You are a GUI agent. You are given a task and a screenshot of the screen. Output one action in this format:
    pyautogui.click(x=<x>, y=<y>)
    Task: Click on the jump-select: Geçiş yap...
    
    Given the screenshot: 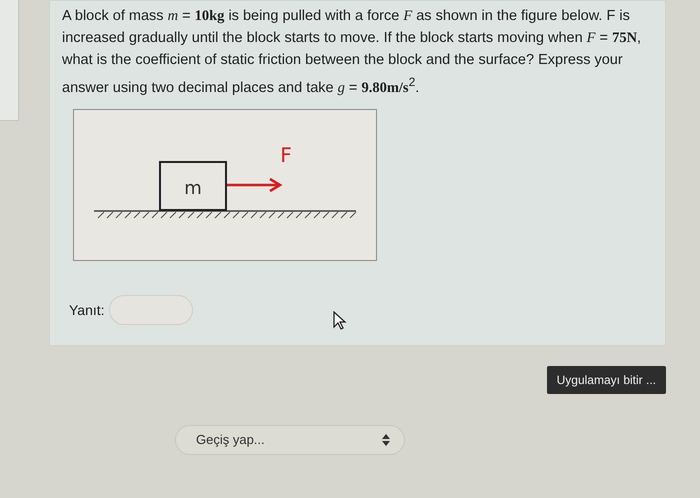 What is the action you would take?
    pyautogui.click(x=290, y=439)
    